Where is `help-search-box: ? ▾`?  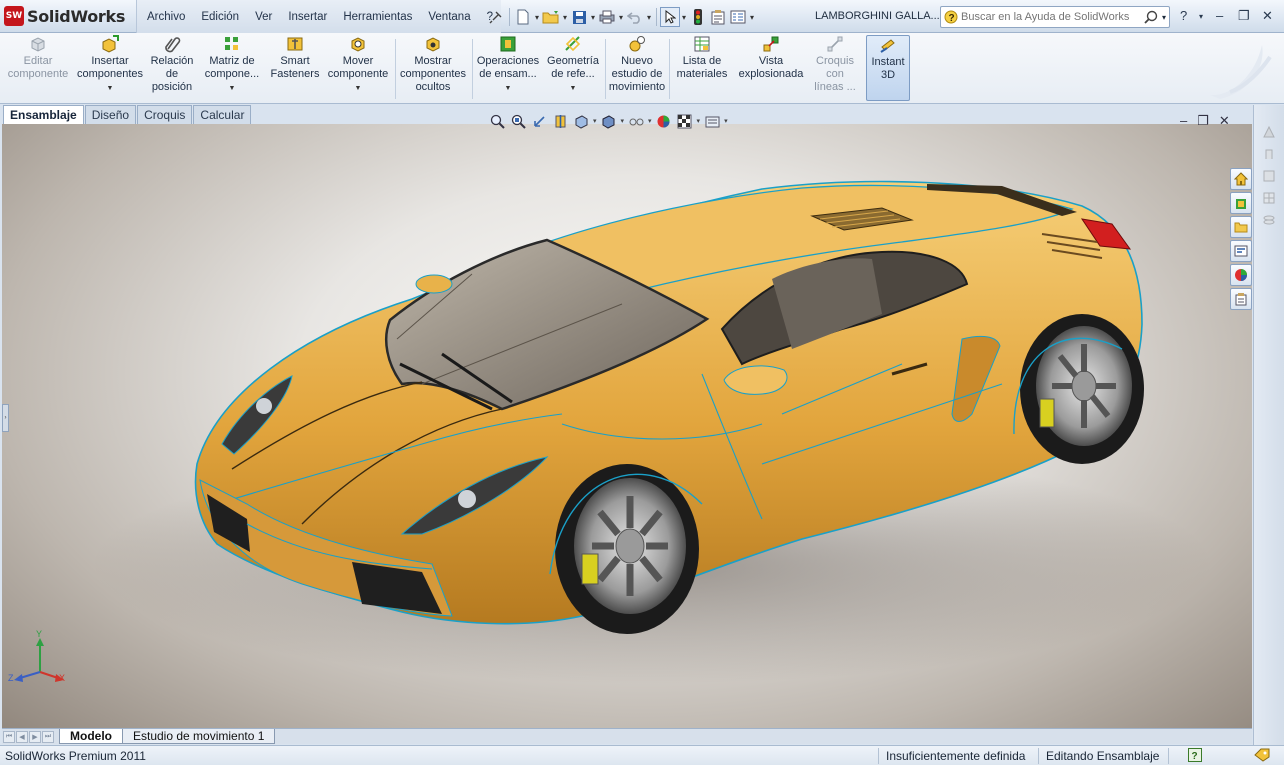 help-search-box: ? ▾ is located at coordinates (1055, 17).